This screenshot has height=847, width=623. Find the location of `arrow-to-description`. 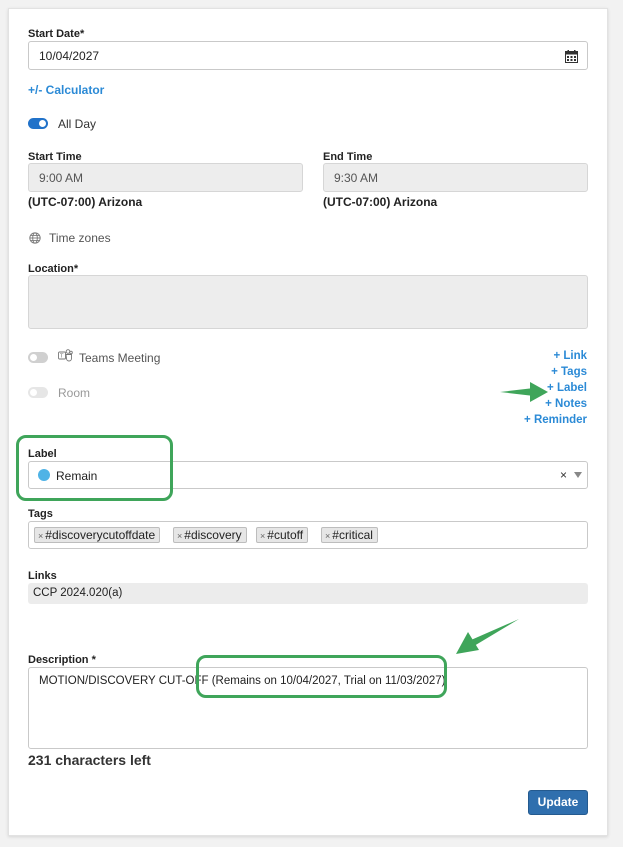

arrow-to-description is located at coordinates (487, 636).